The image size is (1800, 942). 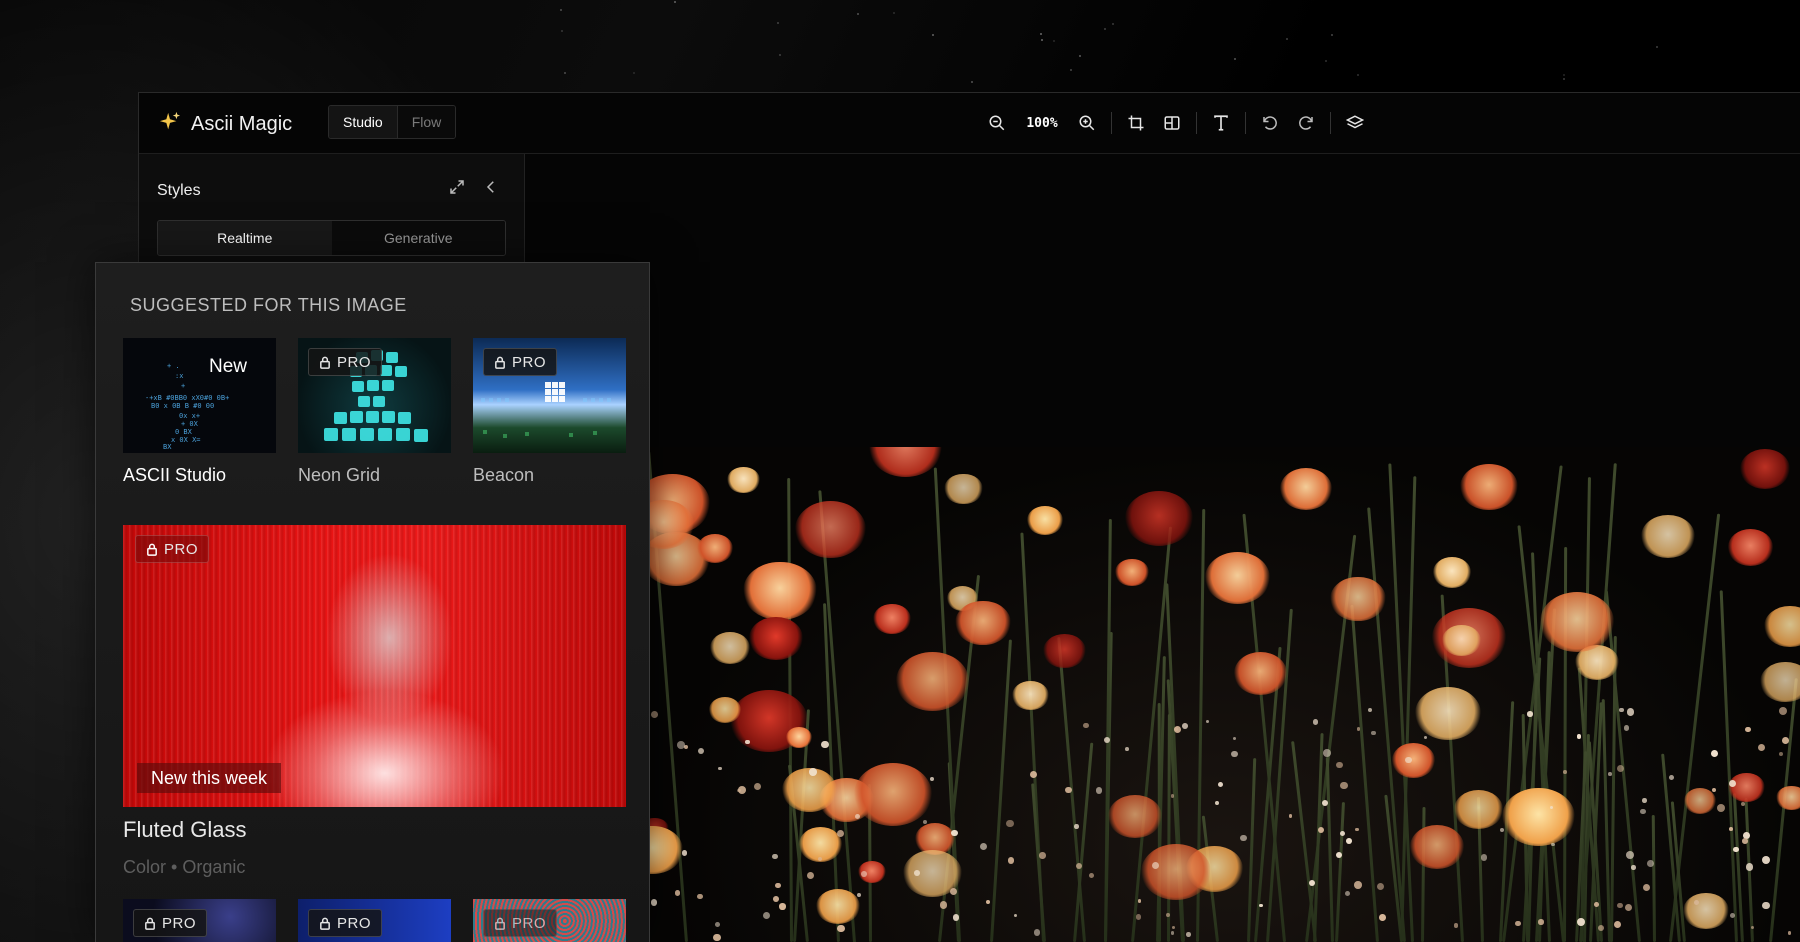 I want to click on redo-button, so click(x=1306, y=123).